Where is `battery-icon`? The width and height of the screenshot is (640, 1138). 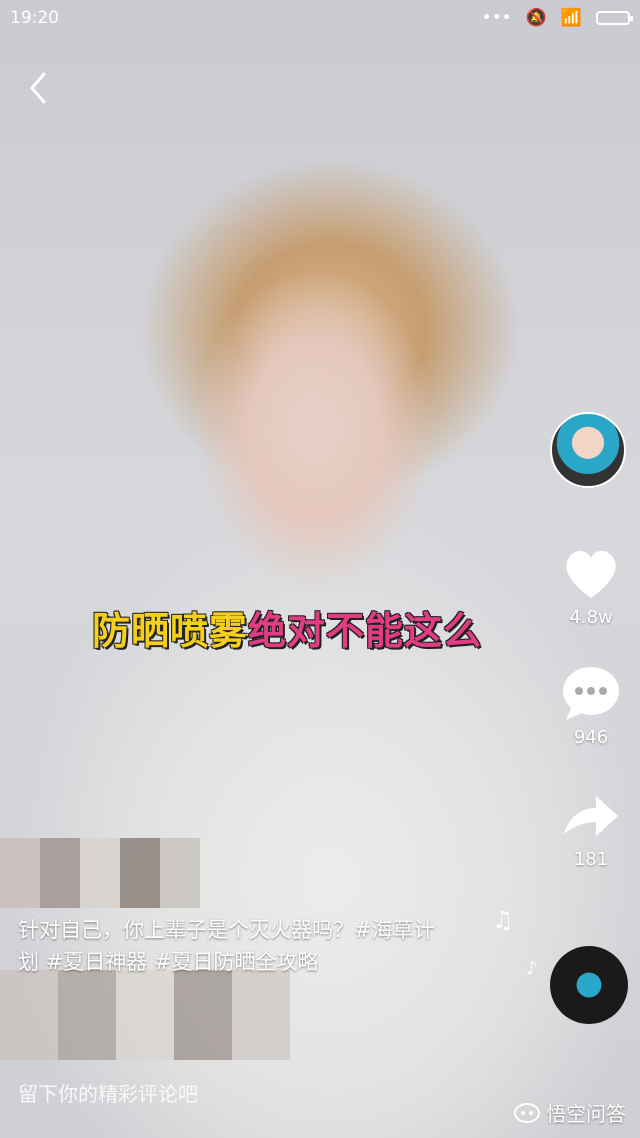
battery-icon is located at coordinates (614, 18).